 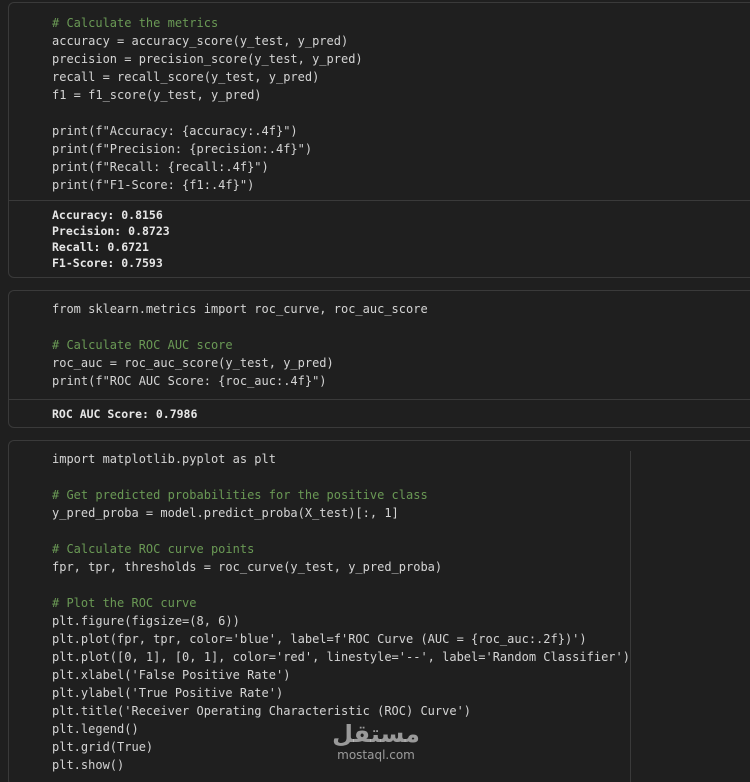 I want to click on code-line: print(f"F1-Score: {f1:.4f}"), so click(x=153, y=185).